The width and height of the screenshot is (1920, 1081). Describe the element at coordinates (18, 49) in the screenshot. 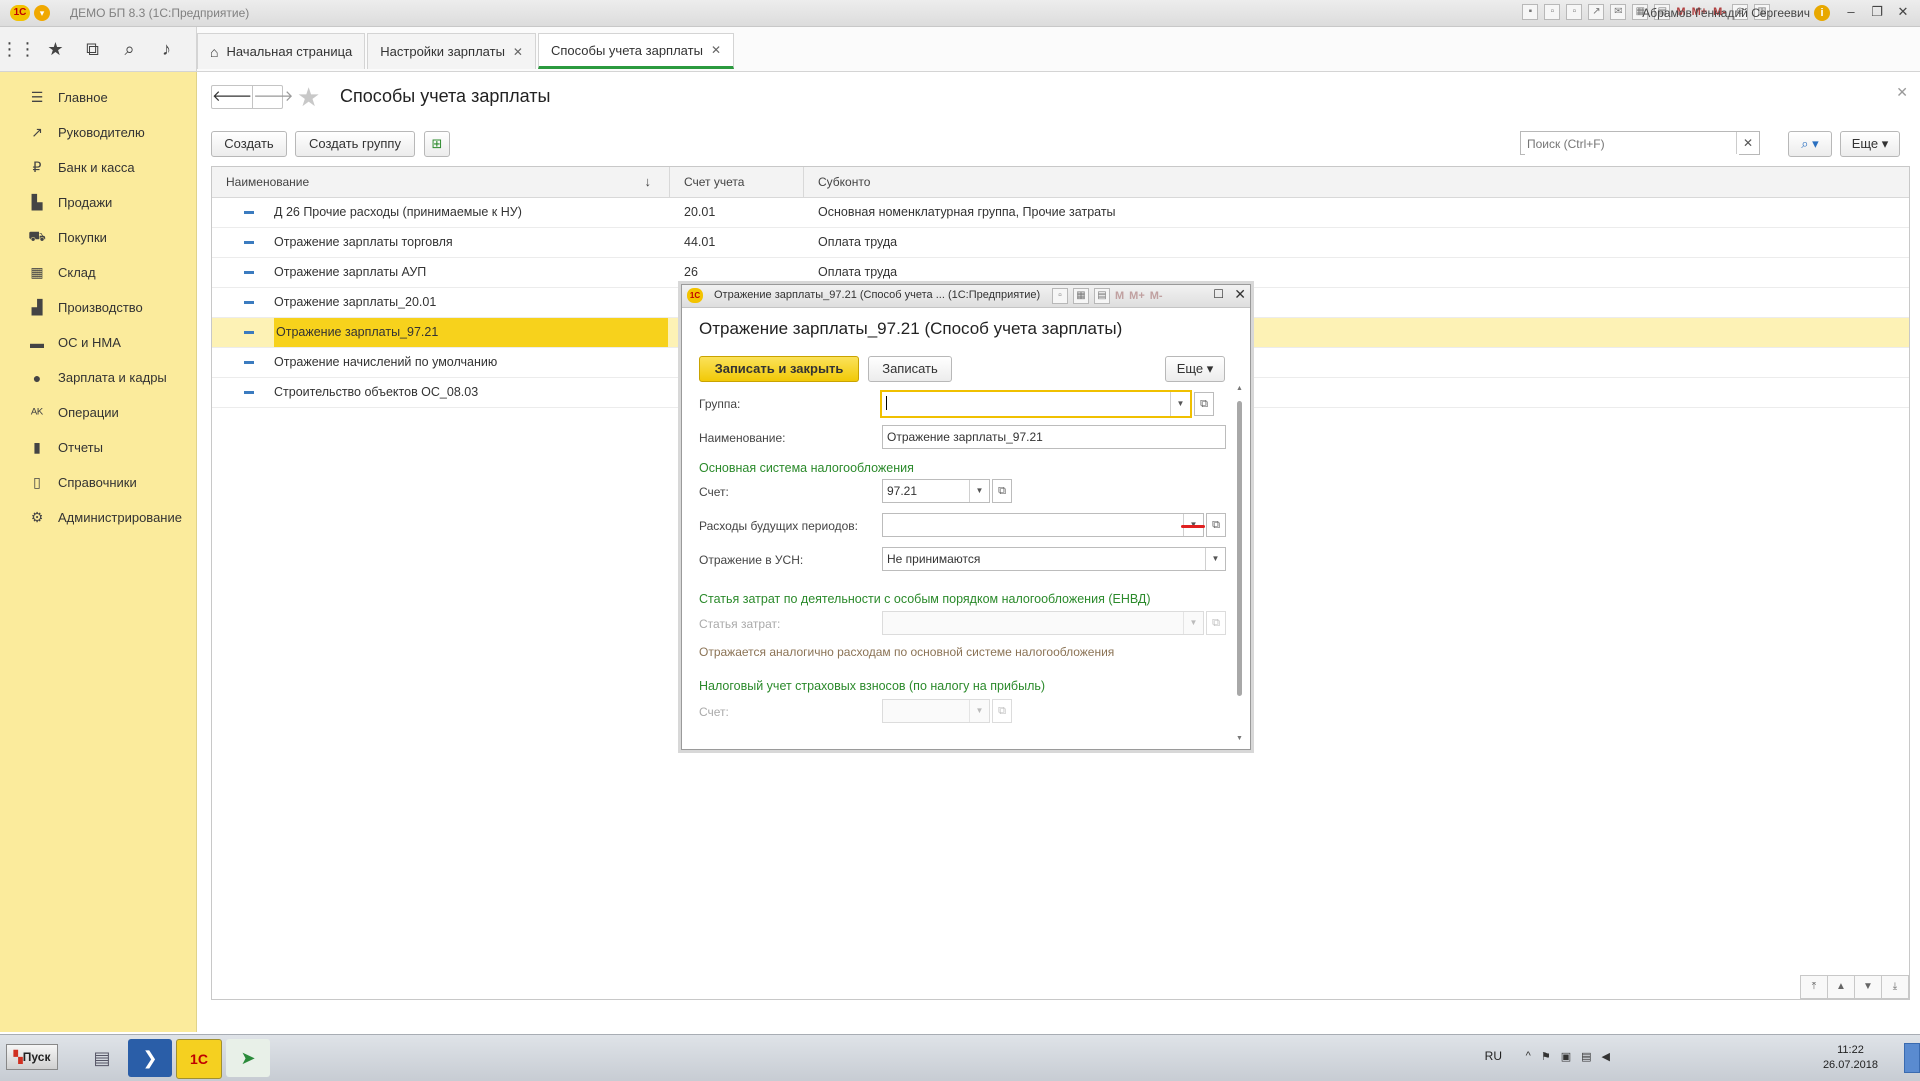

I see `all-functions-icon: ⋮⋮` at that location.